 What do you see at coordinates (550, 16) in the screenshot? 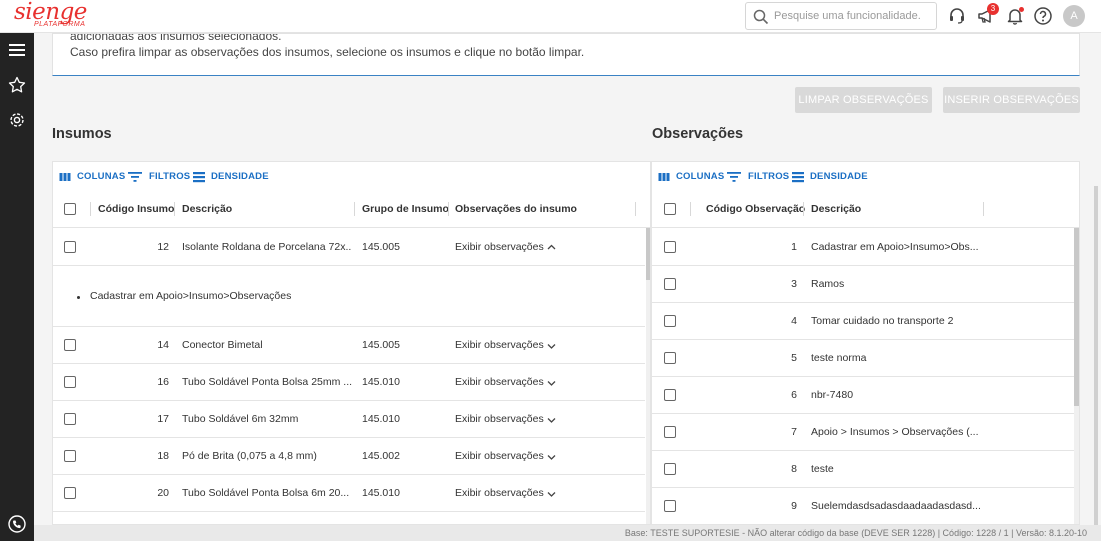
I see `top-bar: sienge PLATAFORMA 3 A` at bounding box center [550, 16].